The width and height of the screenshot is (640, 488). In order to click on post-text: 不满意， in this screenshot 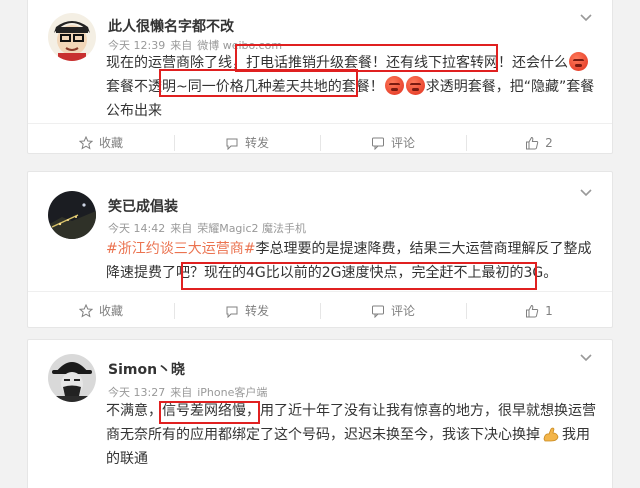, I will do `click(134, 411)`.